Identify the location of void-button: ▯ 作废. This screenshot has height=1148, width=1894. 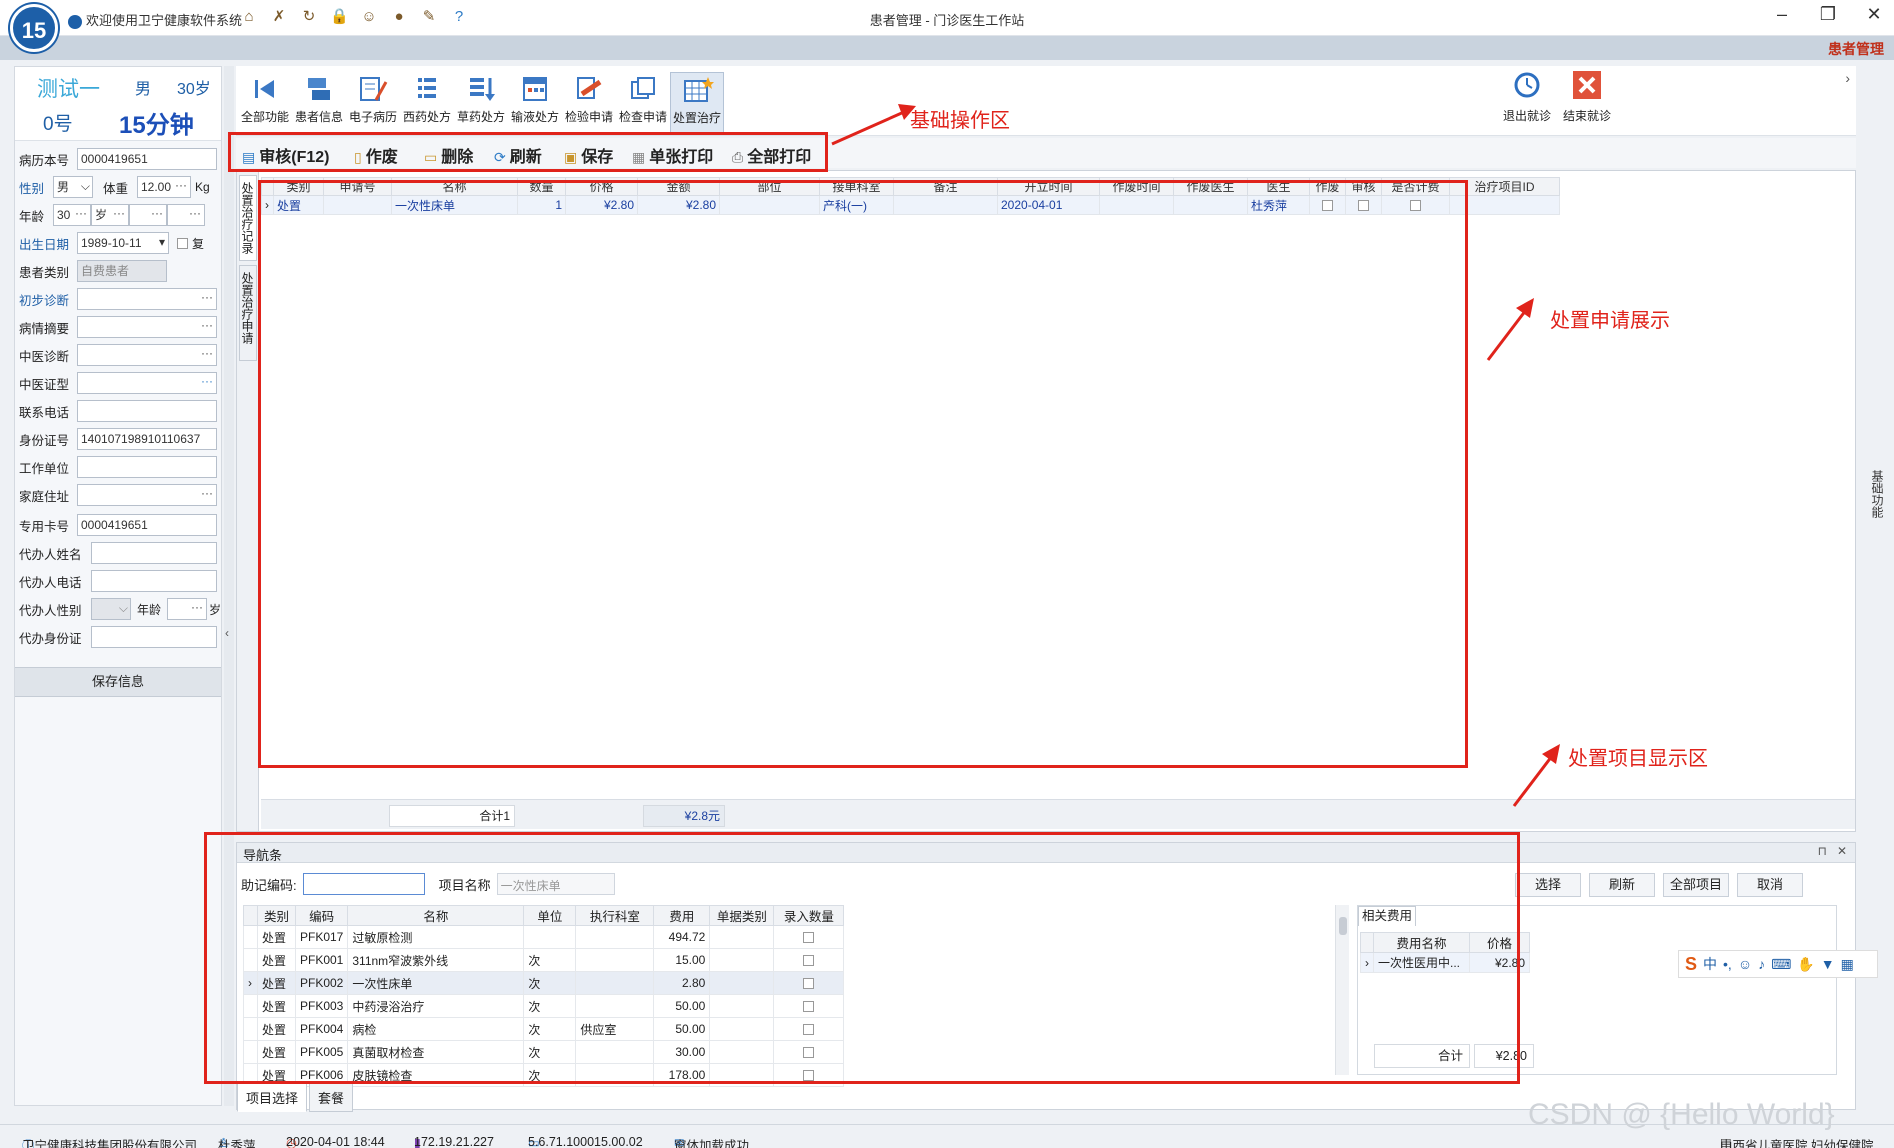
(376, 155).